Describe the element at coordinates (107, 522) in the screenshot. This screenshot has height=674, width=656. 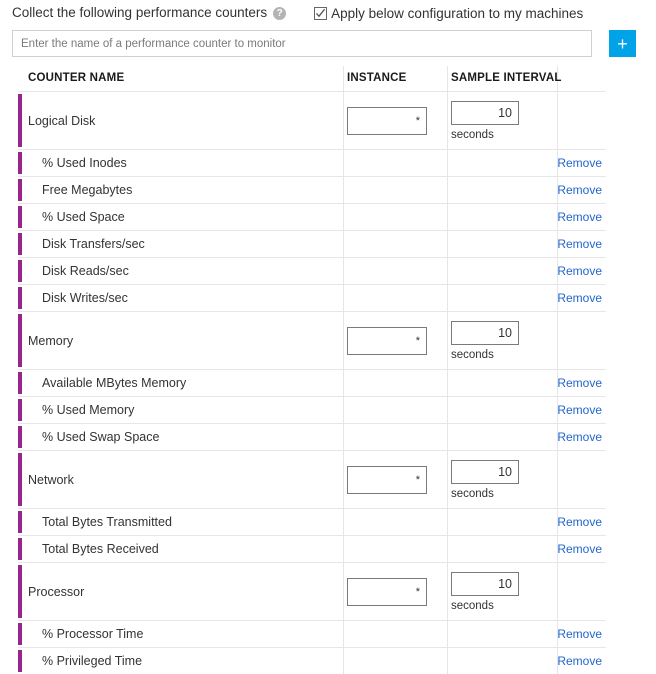
I see `counter-name: Total Bytes Transmitted` at that location.